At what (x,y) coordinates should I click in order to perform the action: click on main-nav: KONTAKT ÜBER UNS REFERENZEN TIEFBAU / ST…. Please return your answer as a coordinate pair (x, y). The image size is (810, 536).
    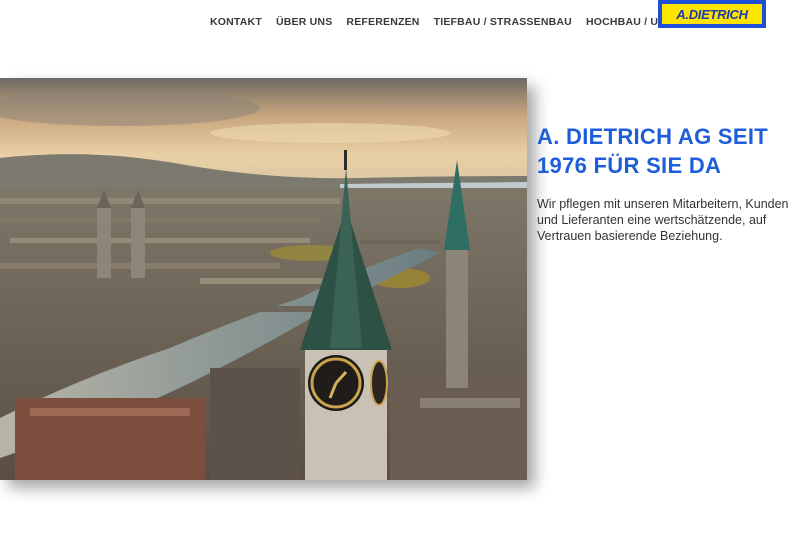
    Looking at the image, I should click on (450, 22).